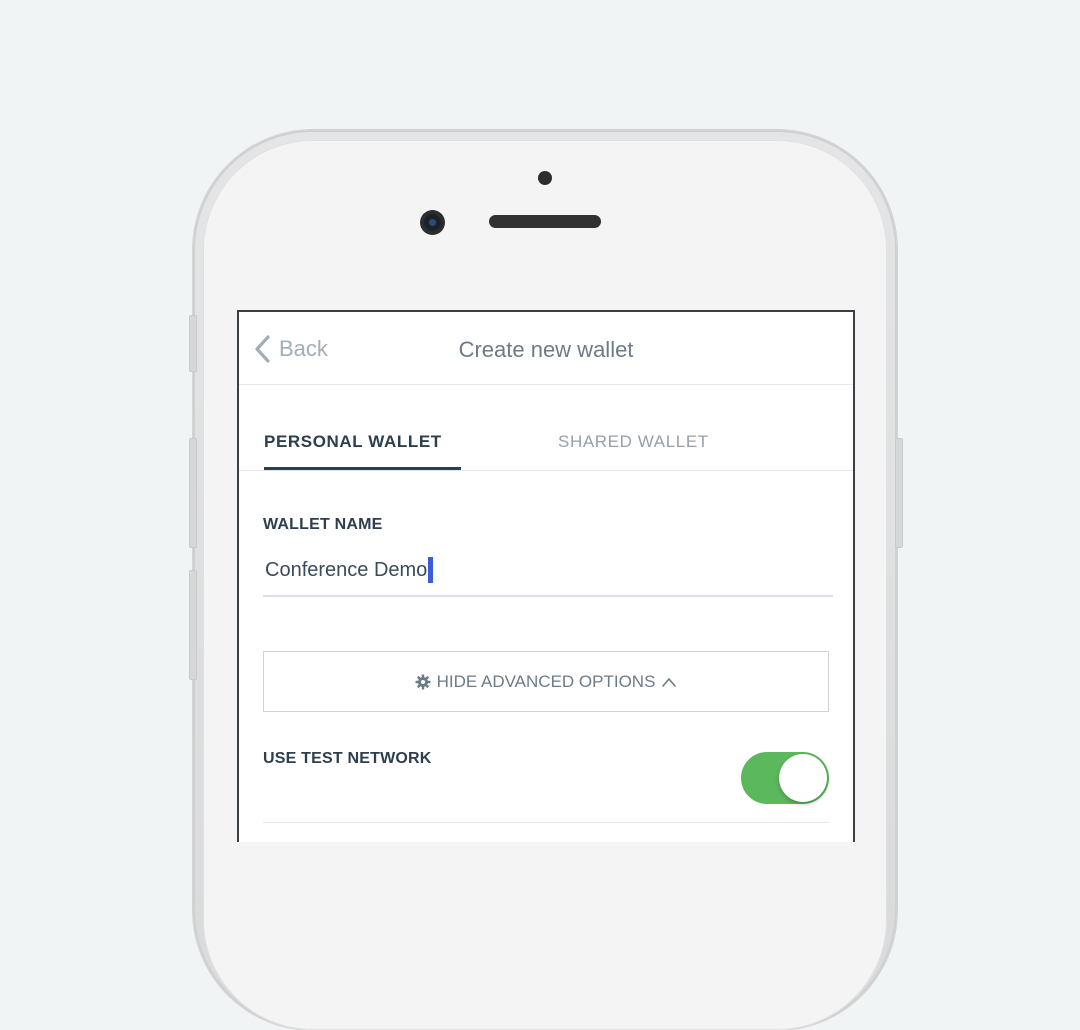  I want to click on page-title: Create new wallet, so click(546, 349).